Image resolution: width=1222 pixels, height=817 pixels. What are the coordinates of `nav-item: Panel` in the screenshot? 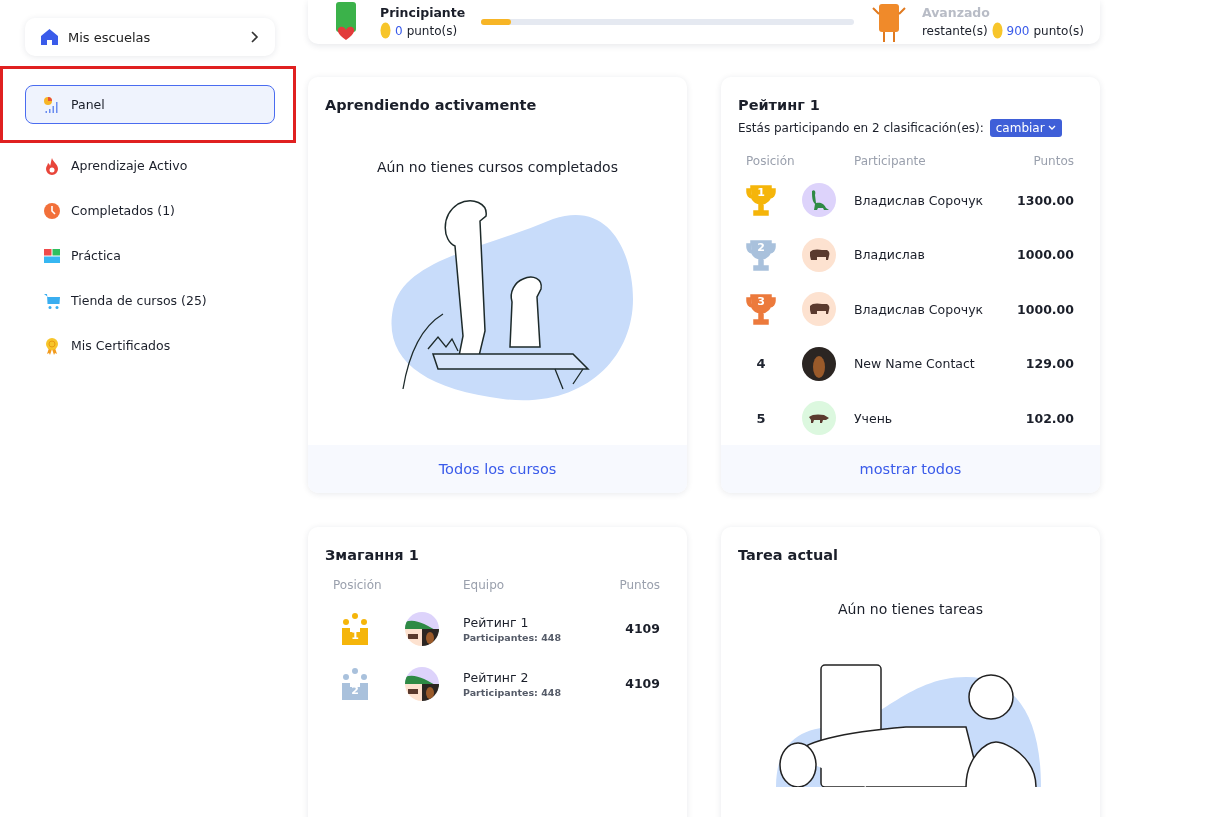 It's located at (150, 104).